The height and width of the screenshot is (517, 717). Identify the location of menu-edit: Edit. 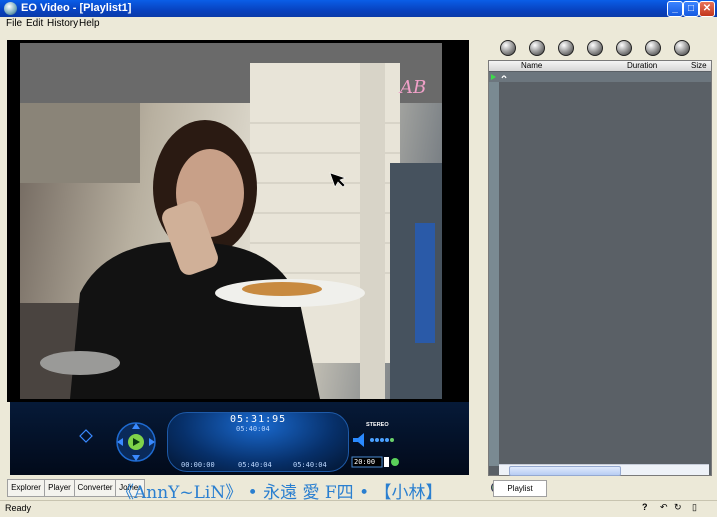
(34, 23).